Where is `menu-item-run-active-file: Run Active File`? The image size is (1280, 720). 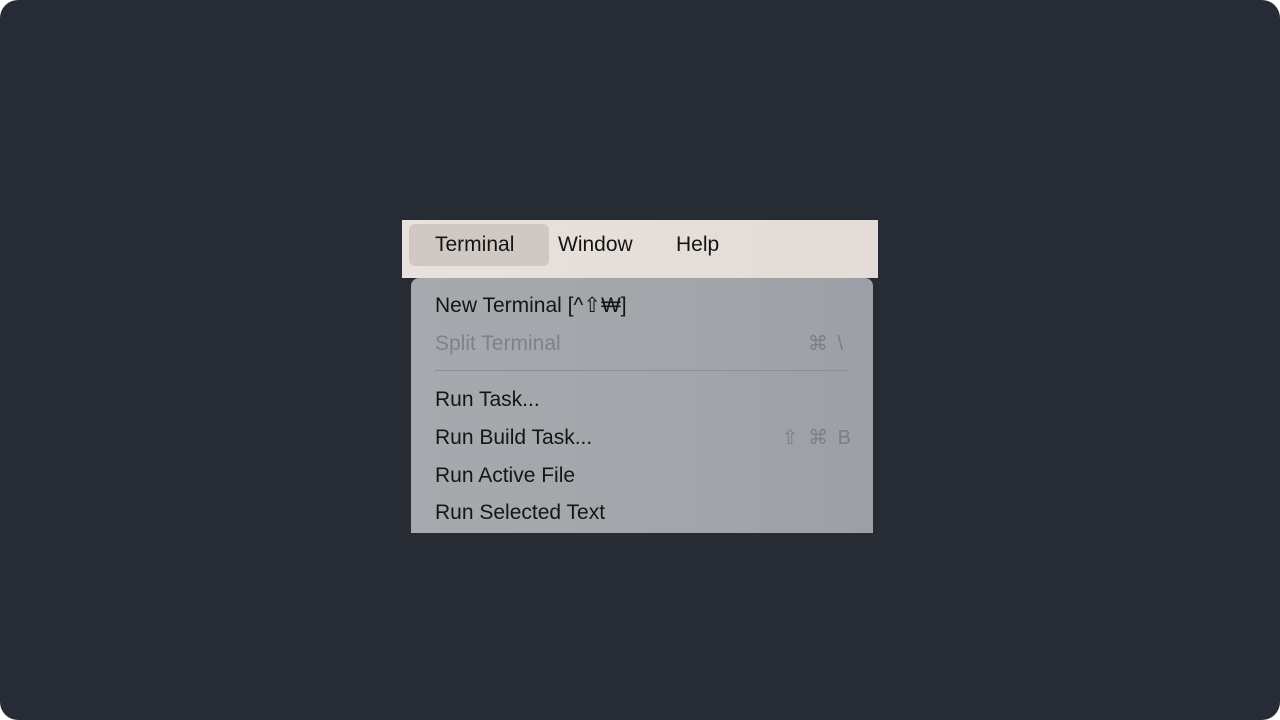 menu-item-run-active-file: Run Active File is located at coordinates (642, 476).